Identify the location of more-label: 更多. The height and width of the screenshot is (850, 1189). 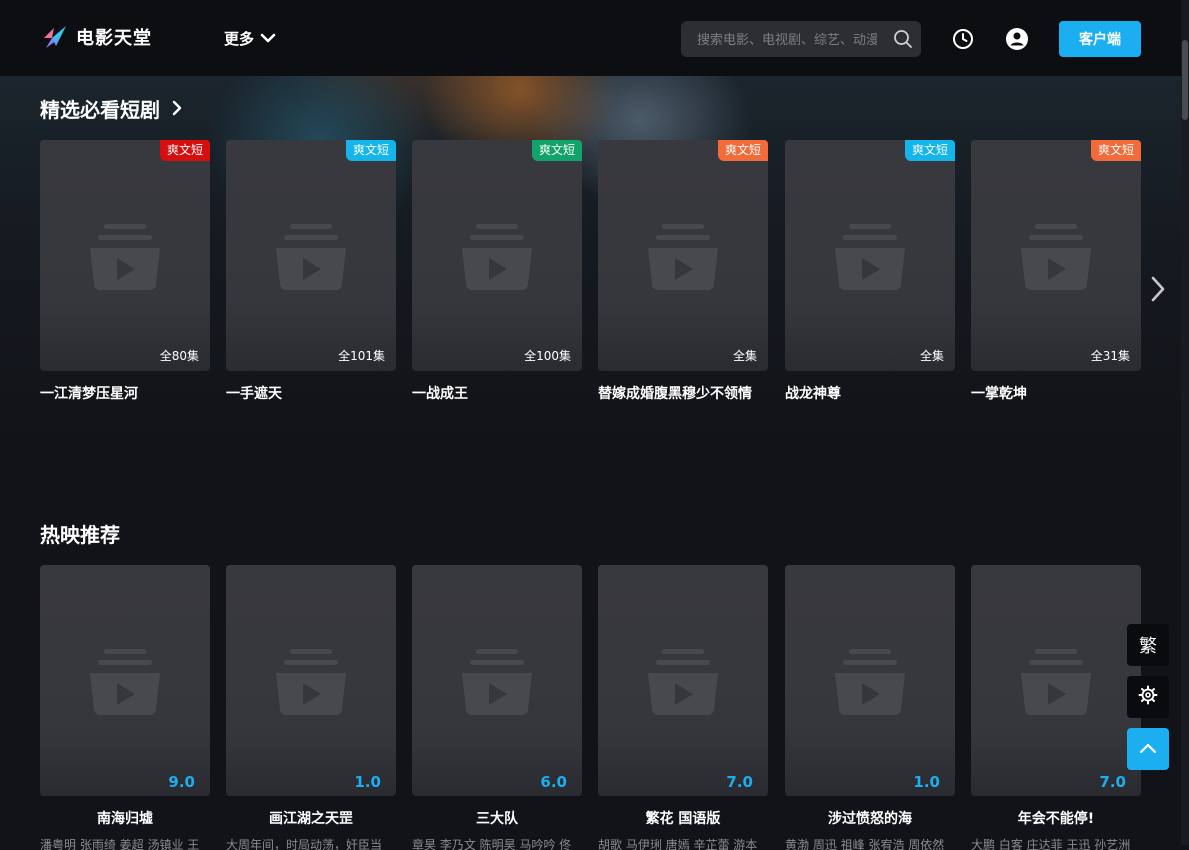
(239, 39).